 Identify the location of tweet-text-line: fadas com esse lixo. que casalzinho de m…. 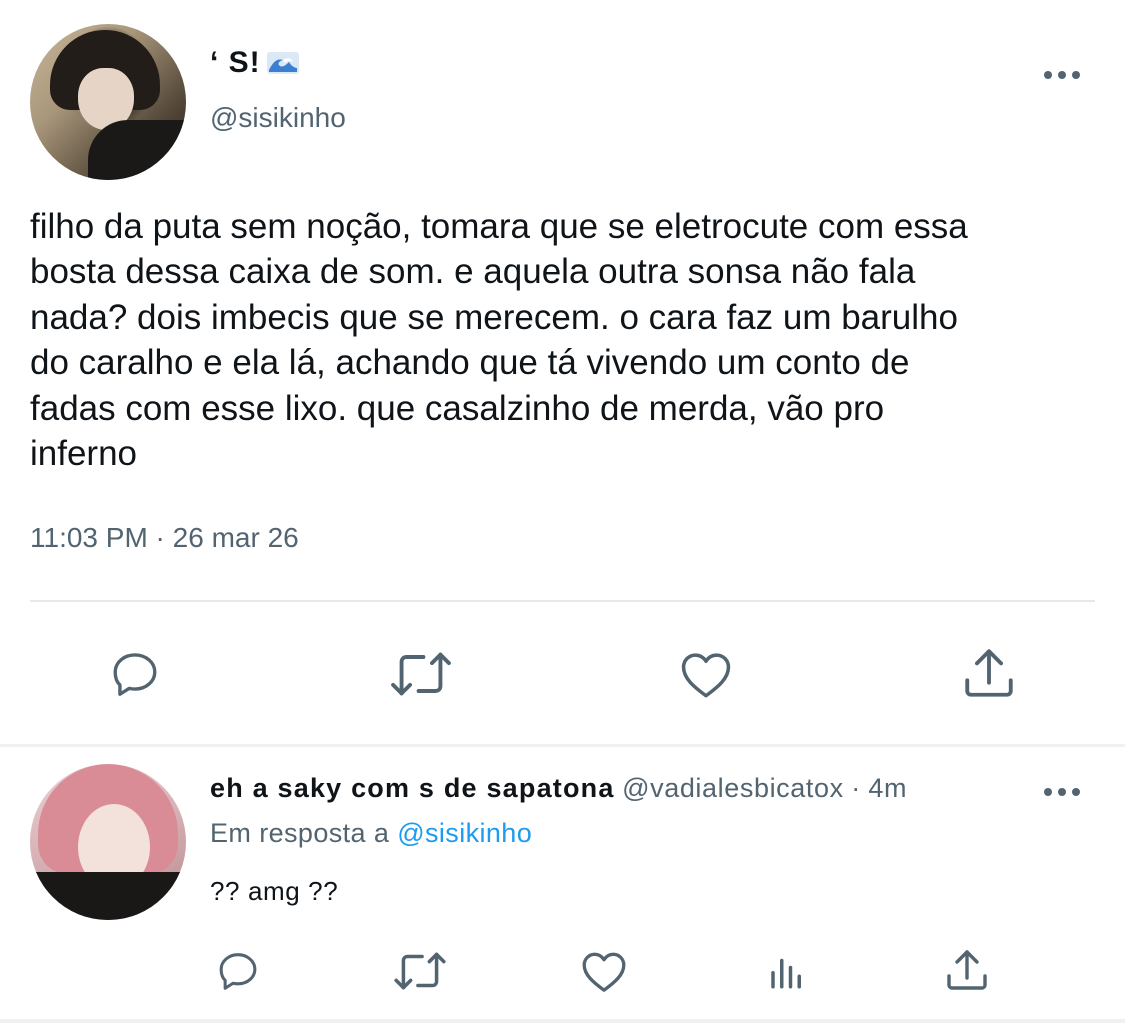
(457, 408).